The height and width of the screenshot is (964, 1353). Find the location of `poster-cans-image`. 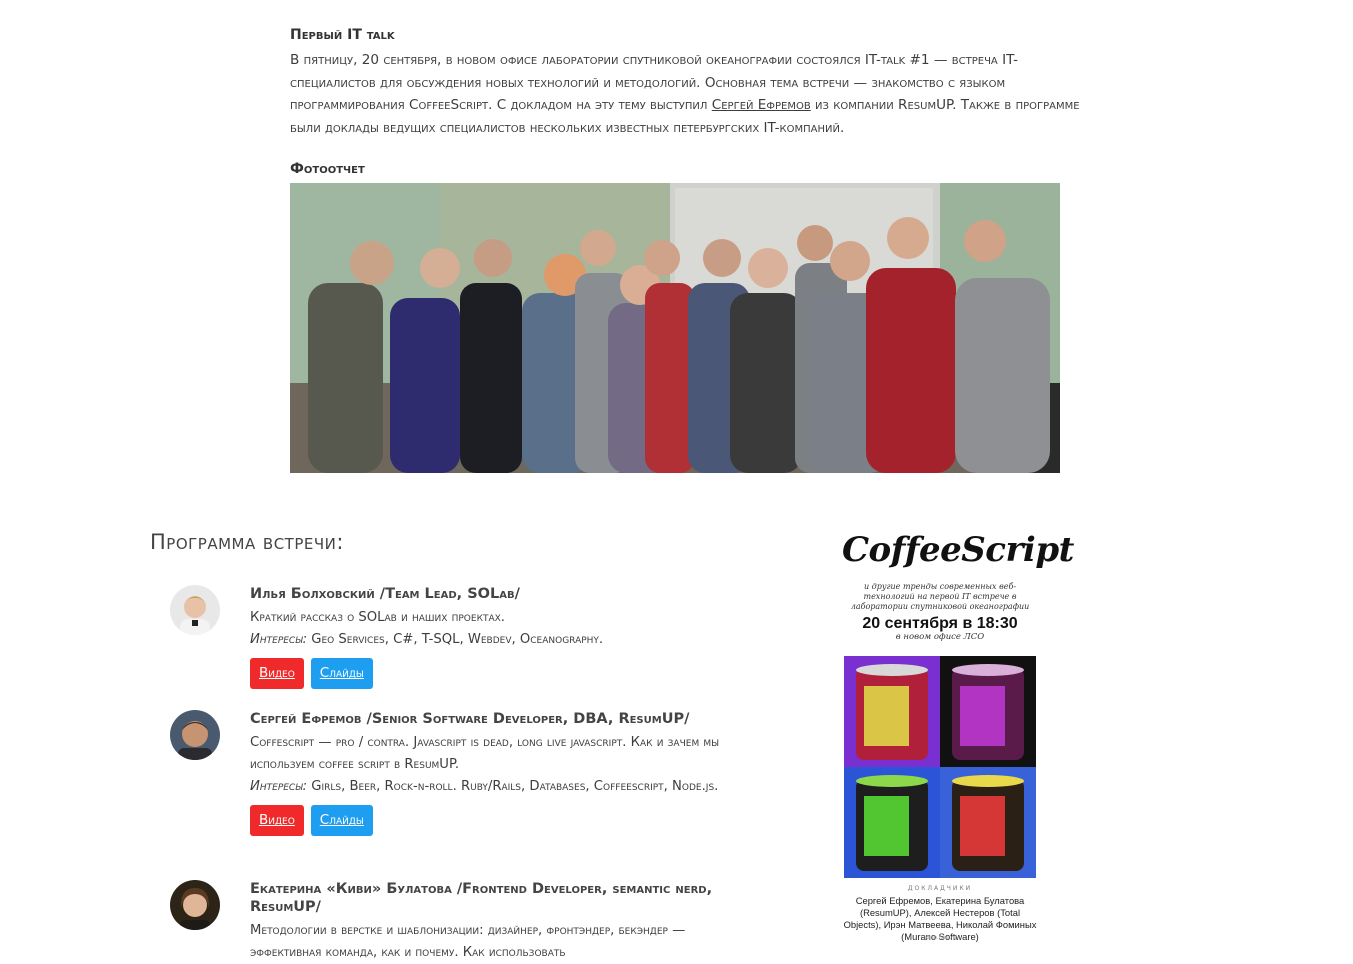

poster-cans-image is located at coordinates (940, 767).